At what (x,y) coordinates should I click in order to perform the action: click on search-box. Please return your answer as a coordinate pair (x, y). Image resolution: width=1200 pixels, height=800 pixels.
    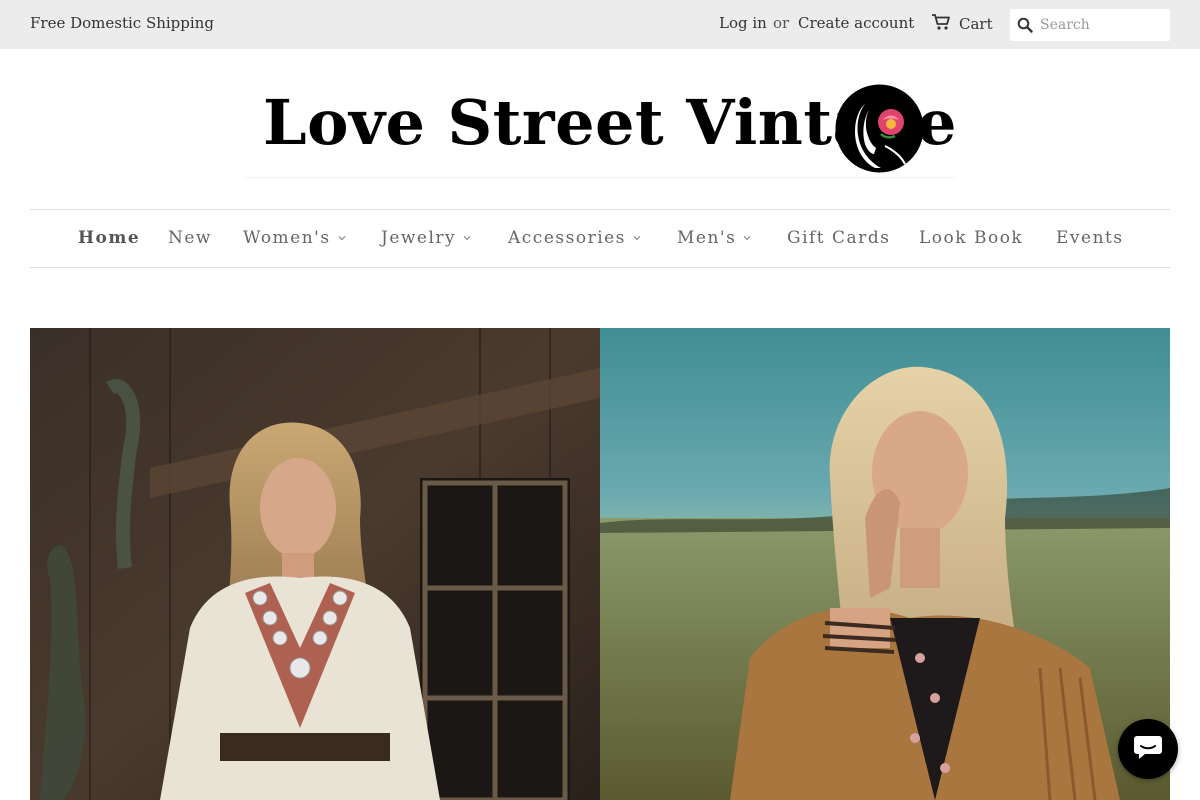
    Looking at the image, I should click on (1090, 25).